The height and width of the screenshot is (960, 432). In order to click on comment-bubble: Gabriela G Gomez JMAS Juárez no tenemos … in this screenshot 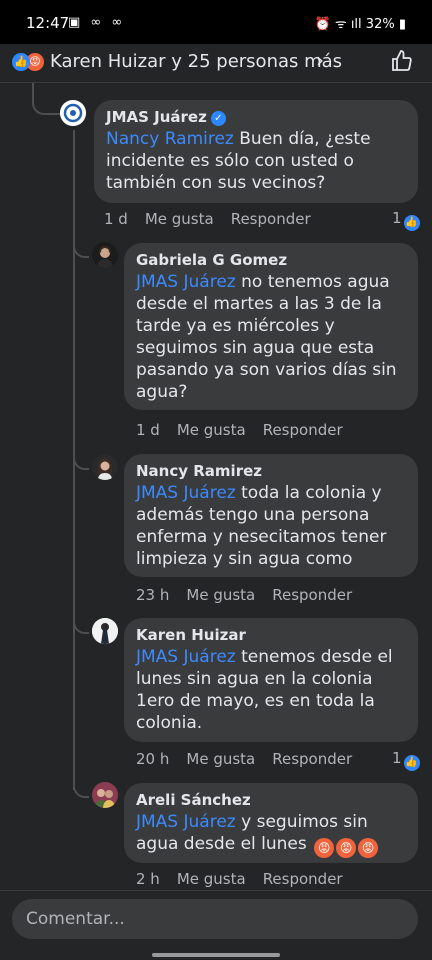, I will do `click(271, 326)`.